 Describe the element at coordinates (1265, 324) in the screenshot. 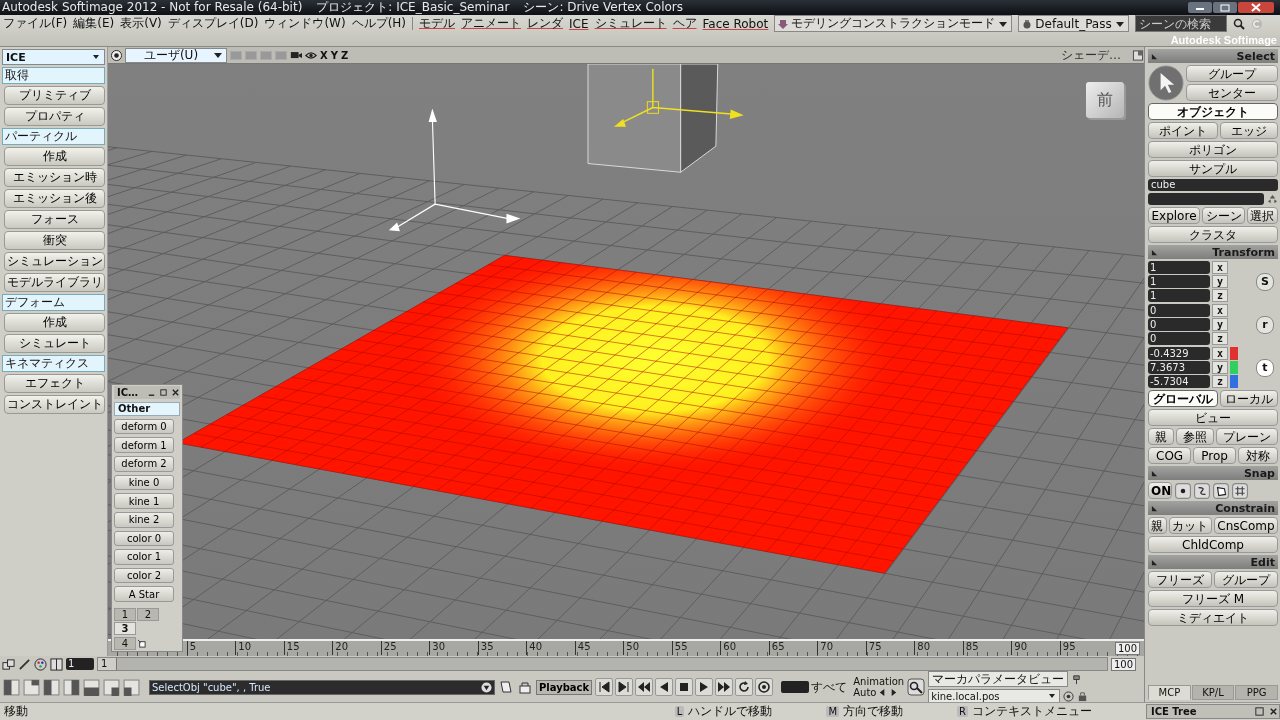

I see `transform-mode-button: r` at that location.